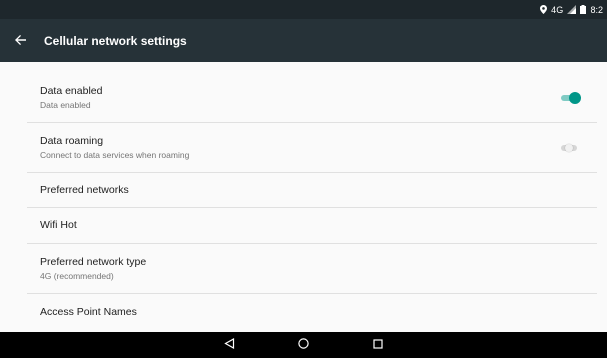  What do you see at coordinates (71, 90) in the screenshot?
I see `setting-title: Data enabled` at bounding box center [71, 90].